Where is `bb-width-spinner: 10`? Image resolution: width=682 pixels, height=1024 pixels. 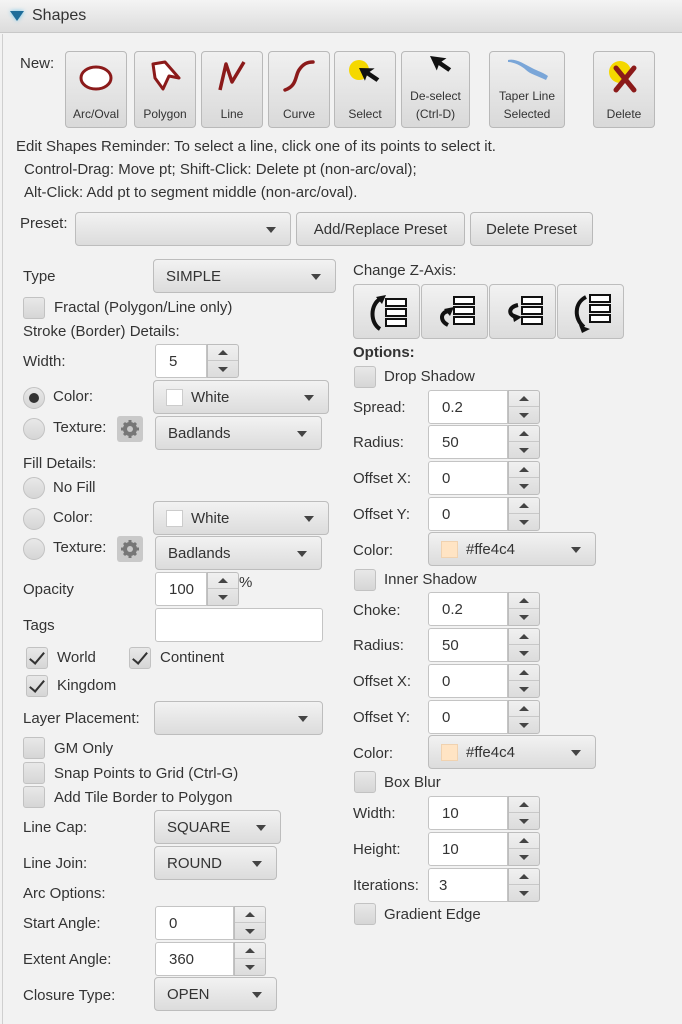
bb-width-spinner: 10 is located at coordinates (484, 813).